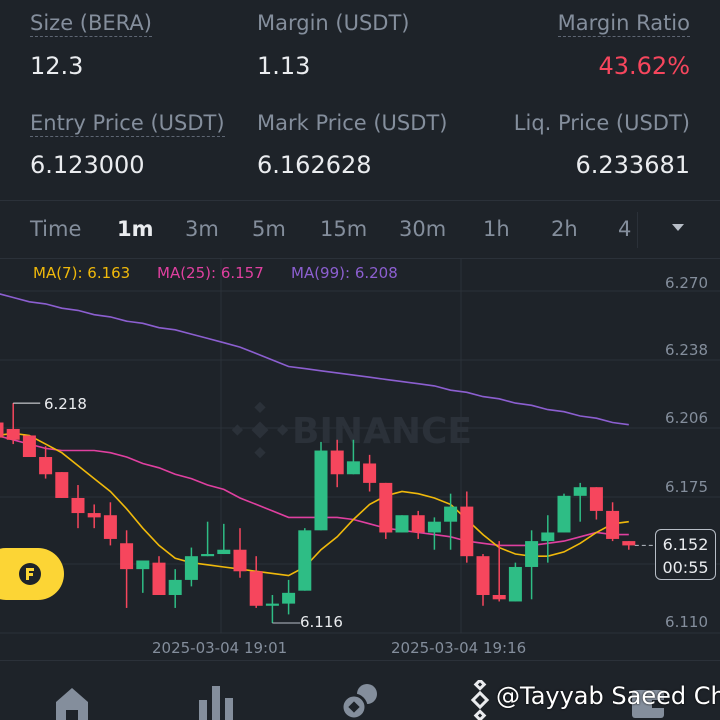 This screenshot has height=720, width=720. I want to click on y-tick: 6.110, so click(686, 622).